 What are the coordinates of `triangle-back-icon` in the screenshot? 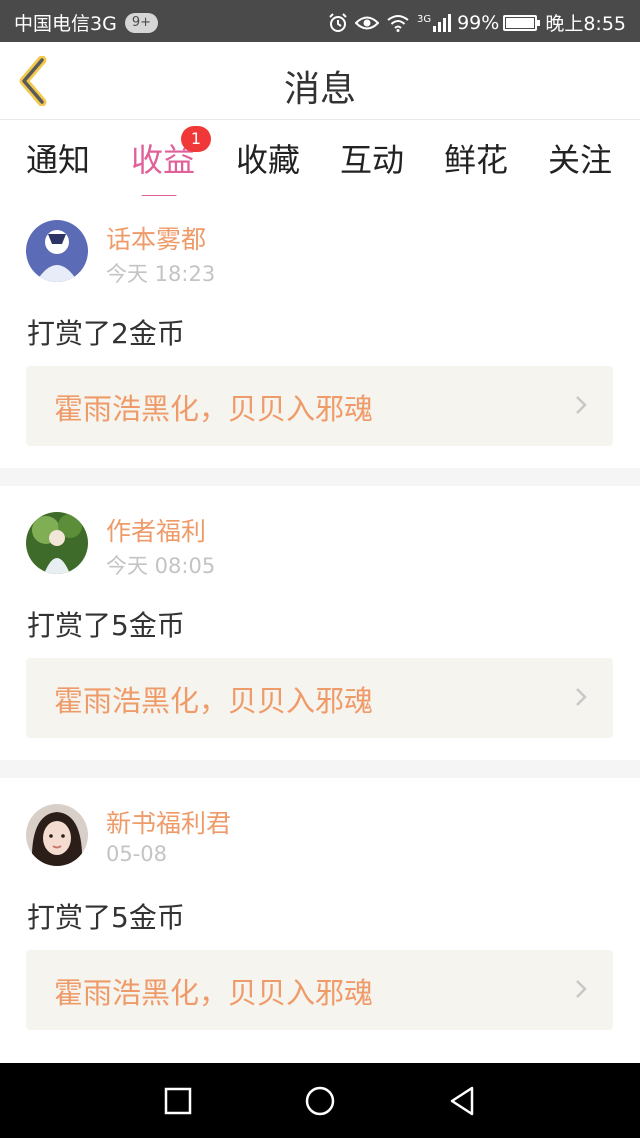 It's located at (462, 1101).